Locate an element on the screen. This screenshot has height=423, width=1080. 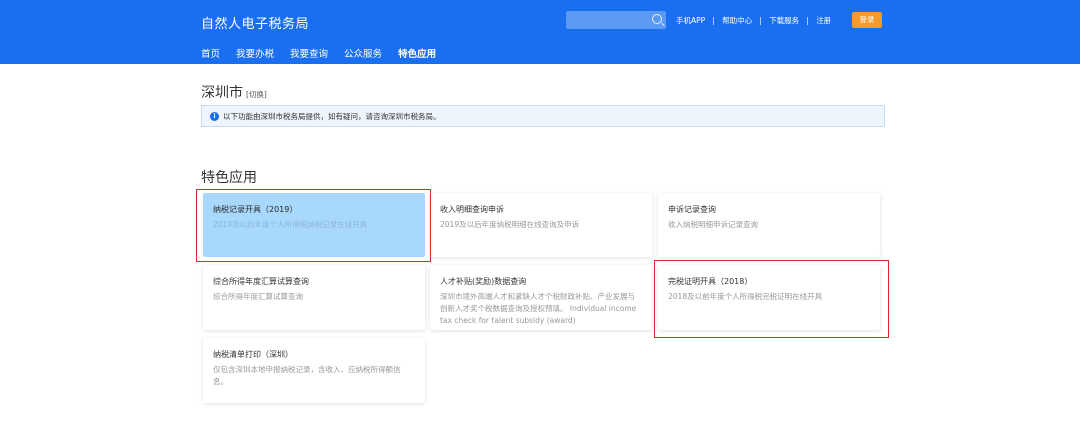
nav-public-service: 公众服务 is located at coordinates (363, 56).